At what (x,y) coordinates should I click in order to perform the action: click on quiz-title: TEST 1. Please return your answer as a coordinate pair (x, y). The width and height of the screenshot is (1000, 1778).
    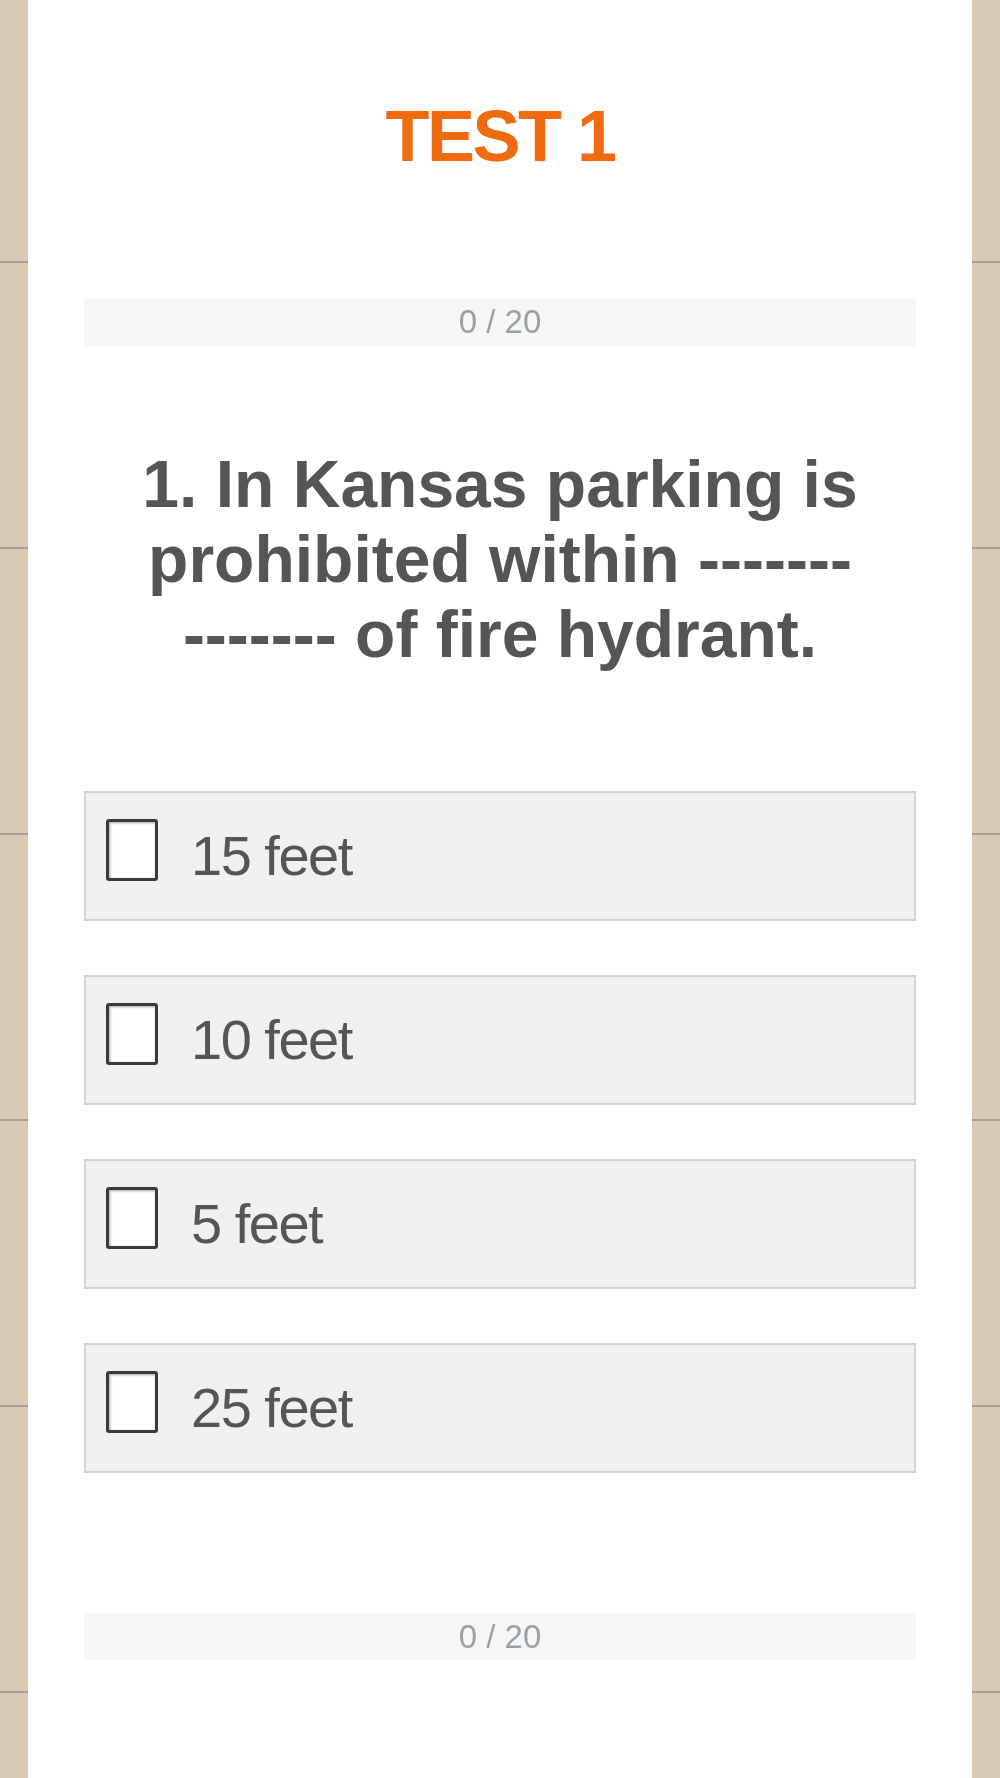
    Looking at the image, I should click on (500, 136).